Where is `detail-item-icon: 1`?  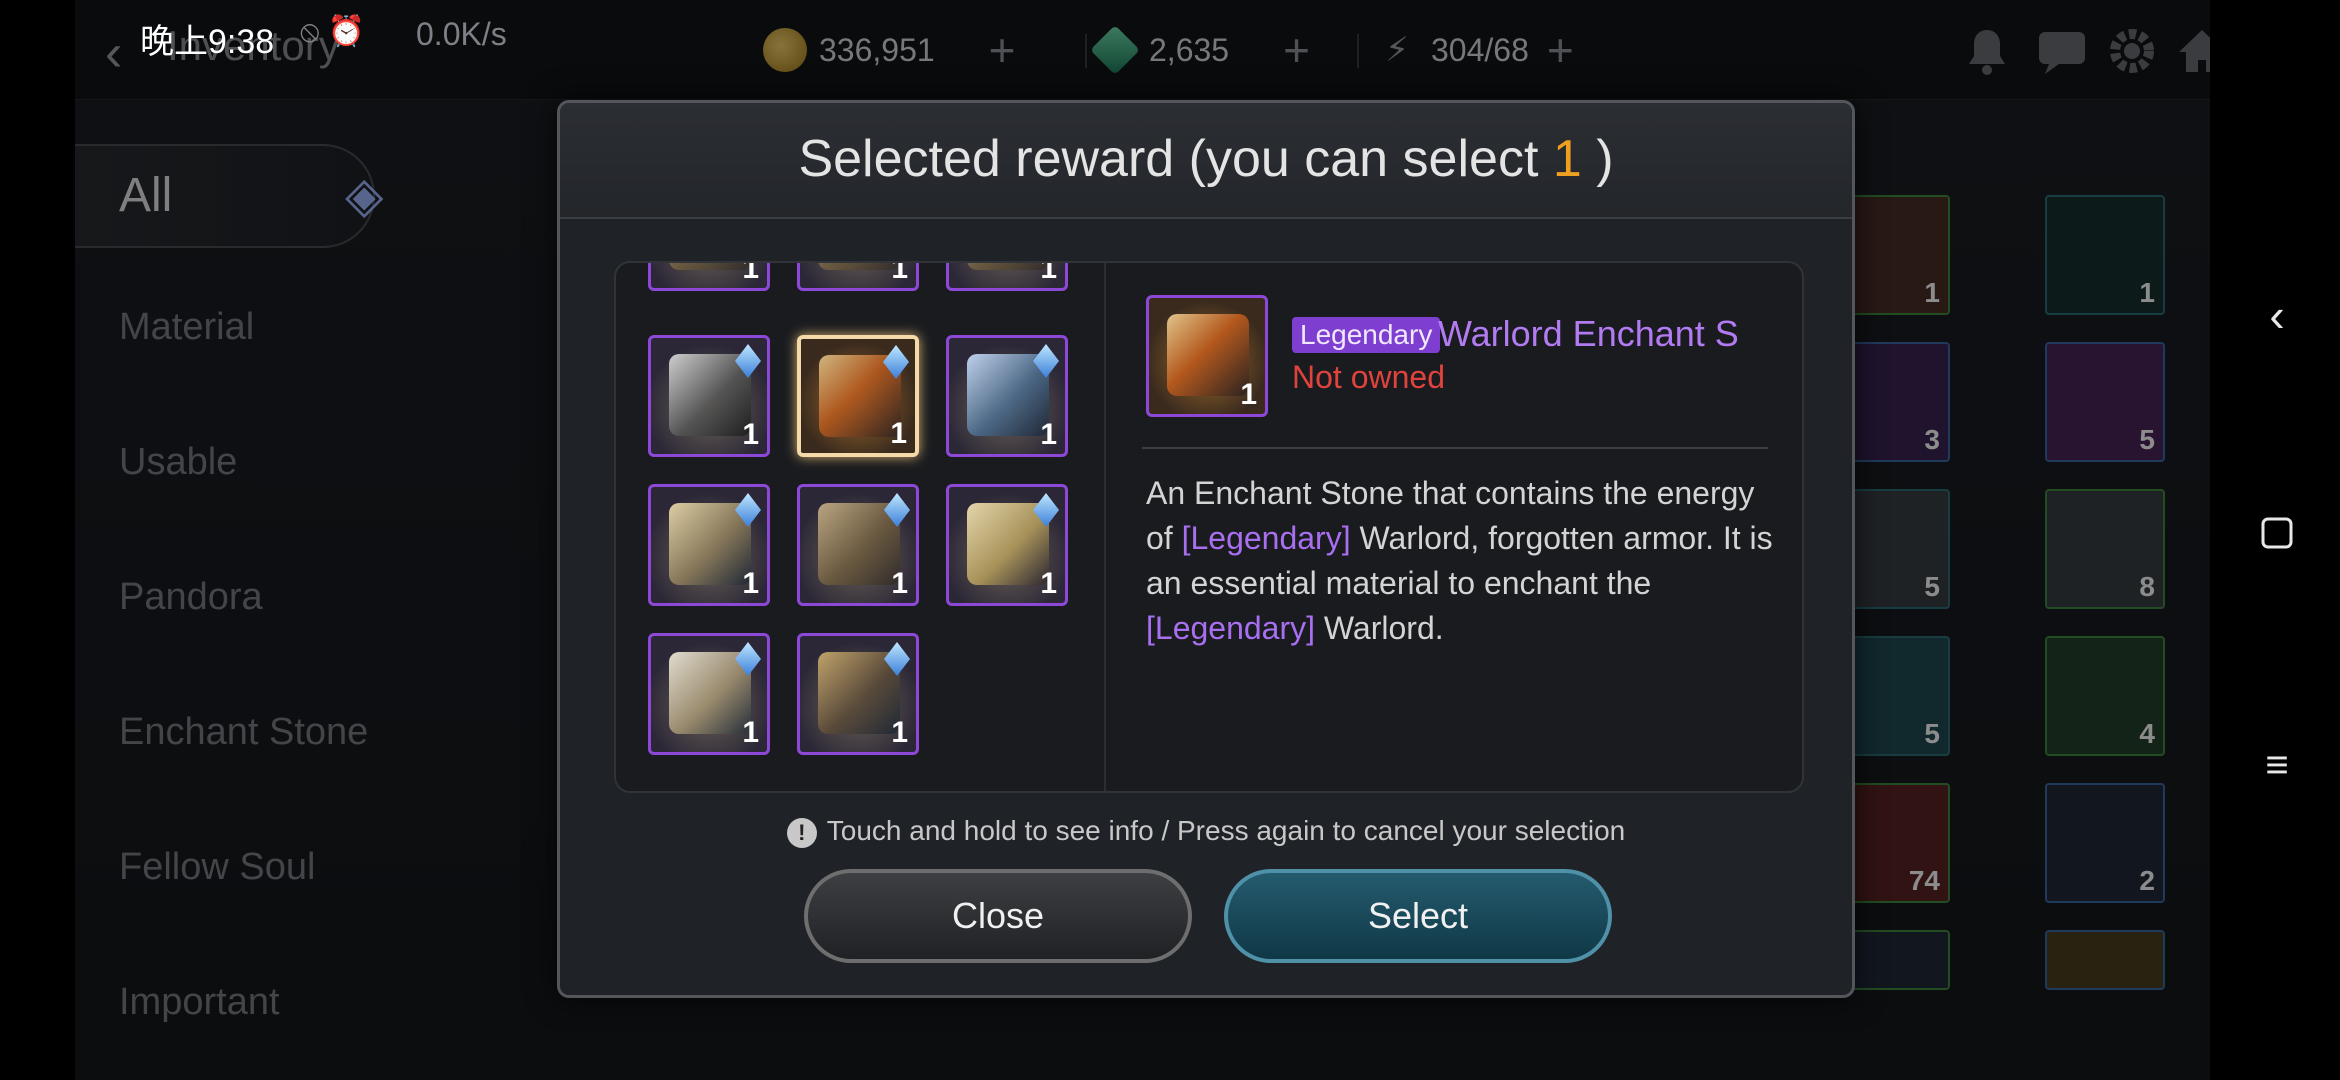 detail-item-icon: 1 is located at coordinates (1207, 356).